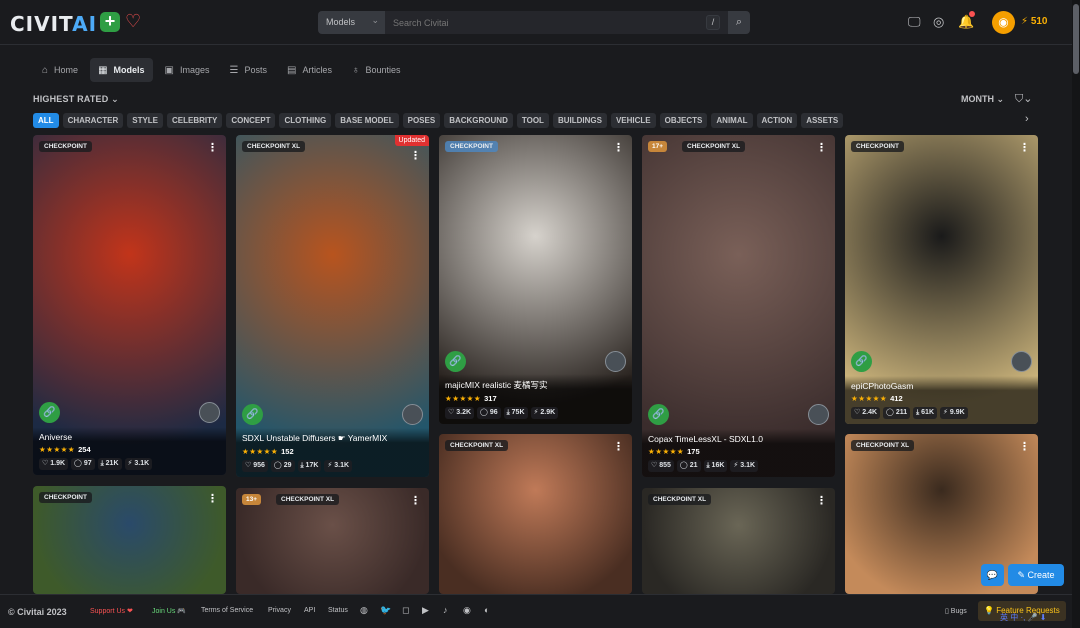 This screenshot has height=628, width=1080. What do you see at coordinates (1036, 575) in the screenshot?
I see `create-button: ✎ Create` at bounding box center [1036, 575].